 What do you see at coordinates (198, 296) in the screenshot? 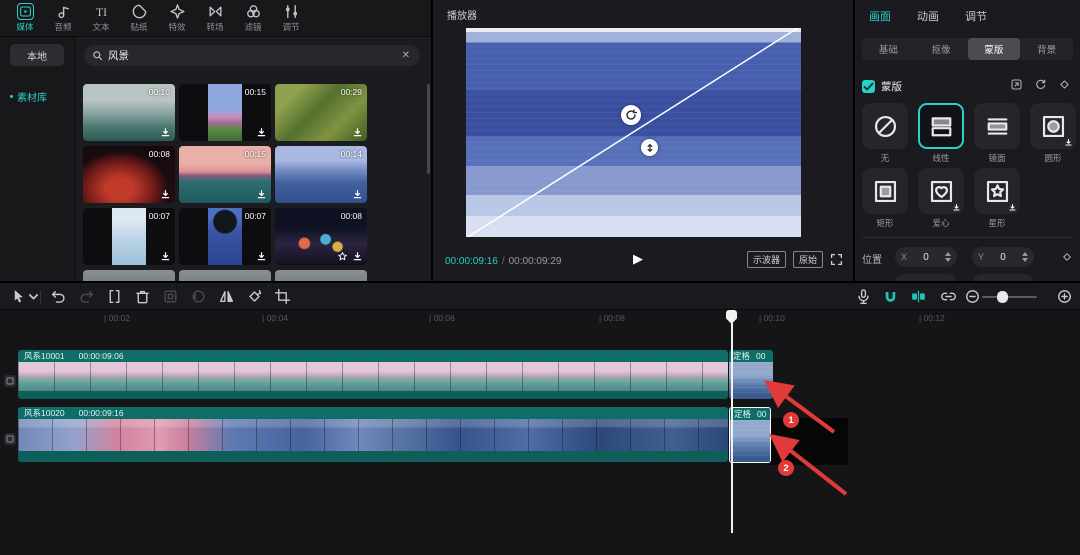
I see `reverse-icon` at bounding box center [198, 296].